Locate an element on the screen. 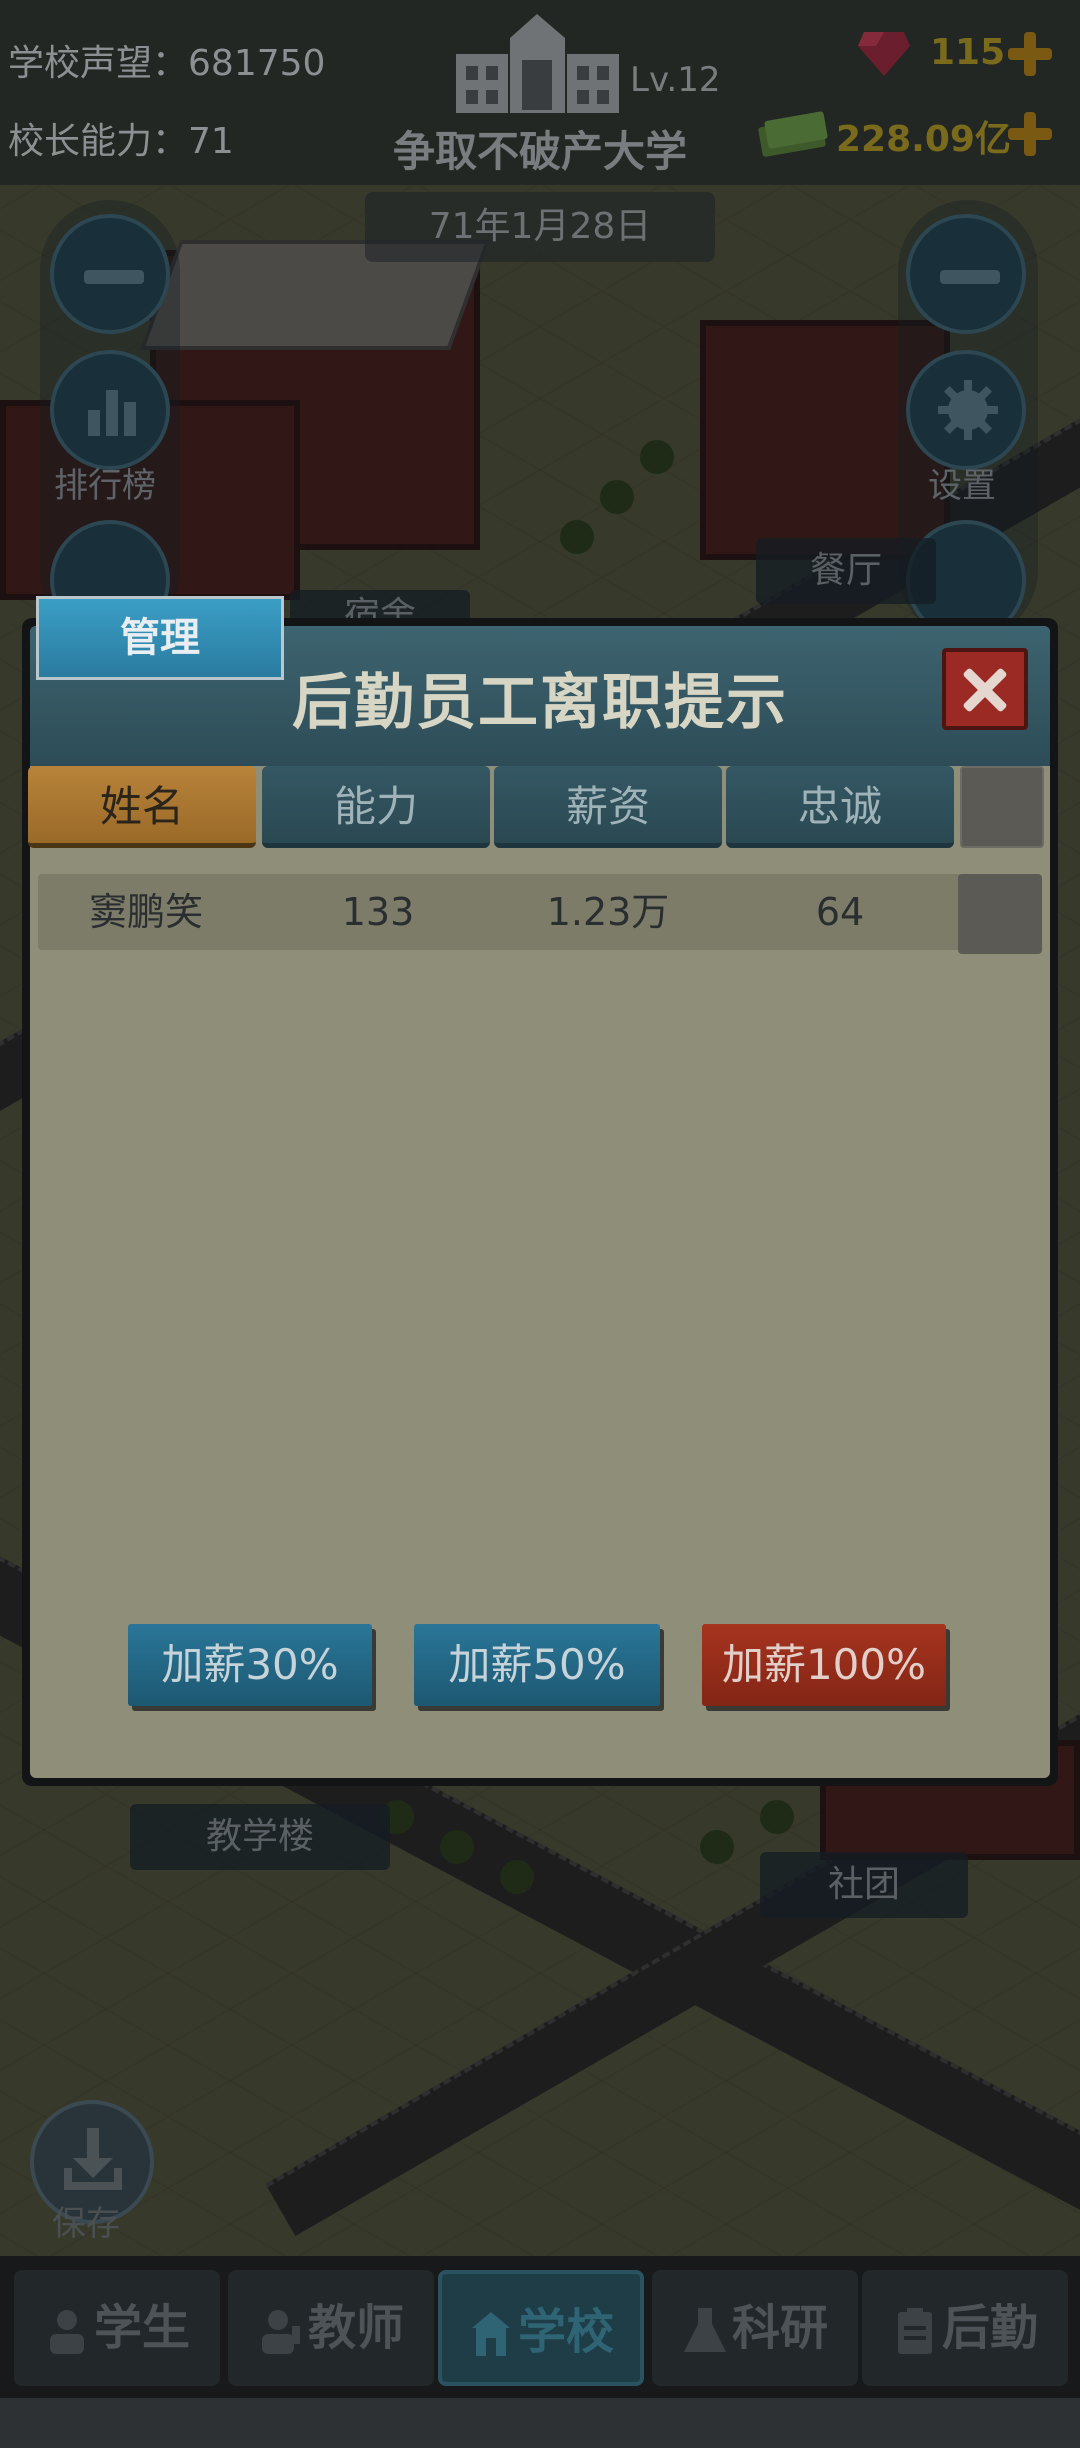  column-header-name: 姓名 is located at coordinates (142, 807).